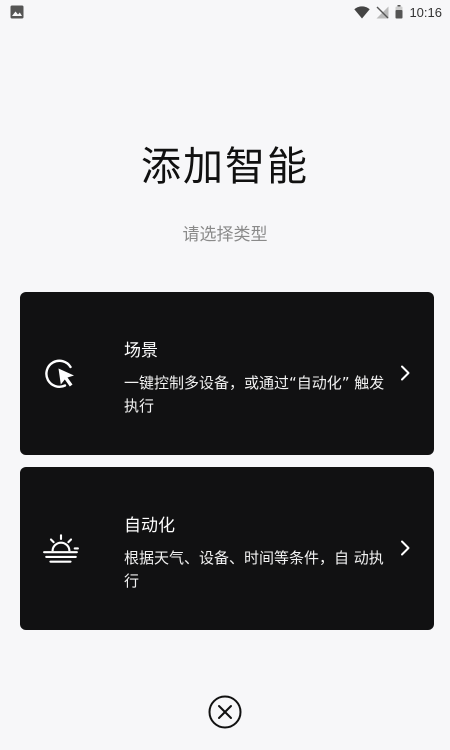  Describe the element at coordinates (254, 569) in the screenshot. I see `automation-option-description: 根据天气、设备、时间等条件，自 动执行` at that location.